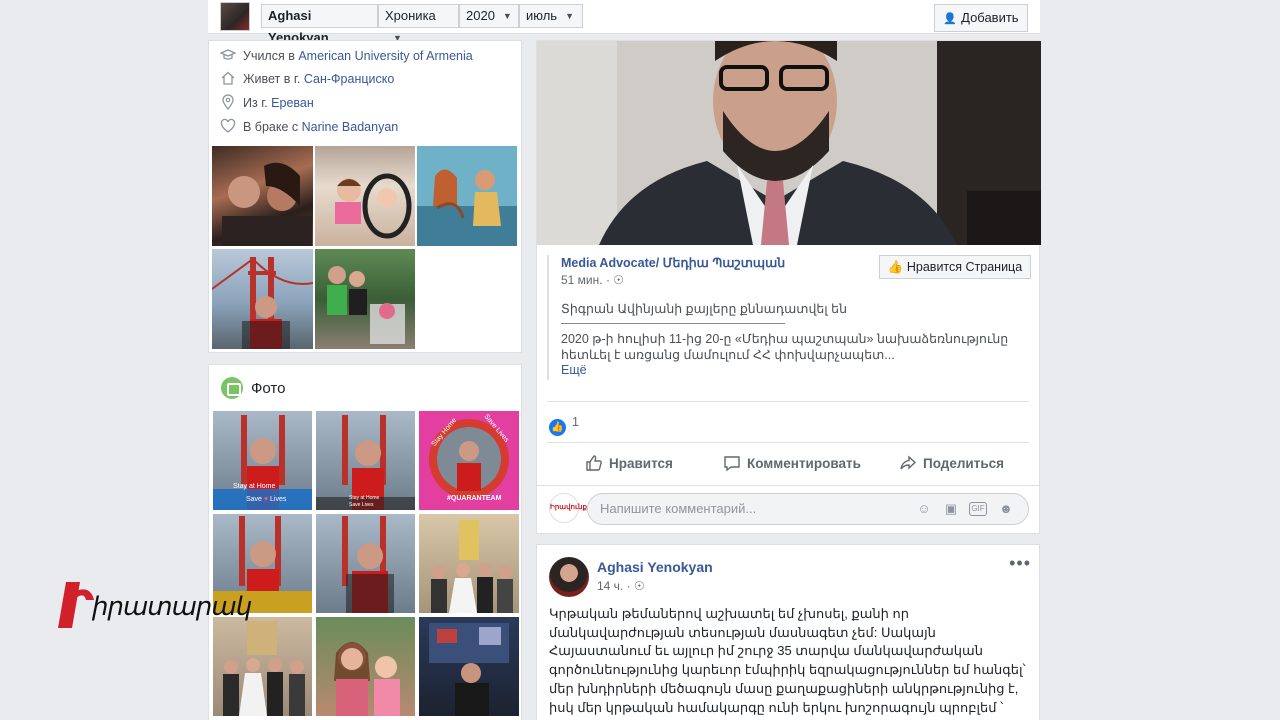  I want to click on post-timestamp: 14 ч. · ☉, so click(621, 586).